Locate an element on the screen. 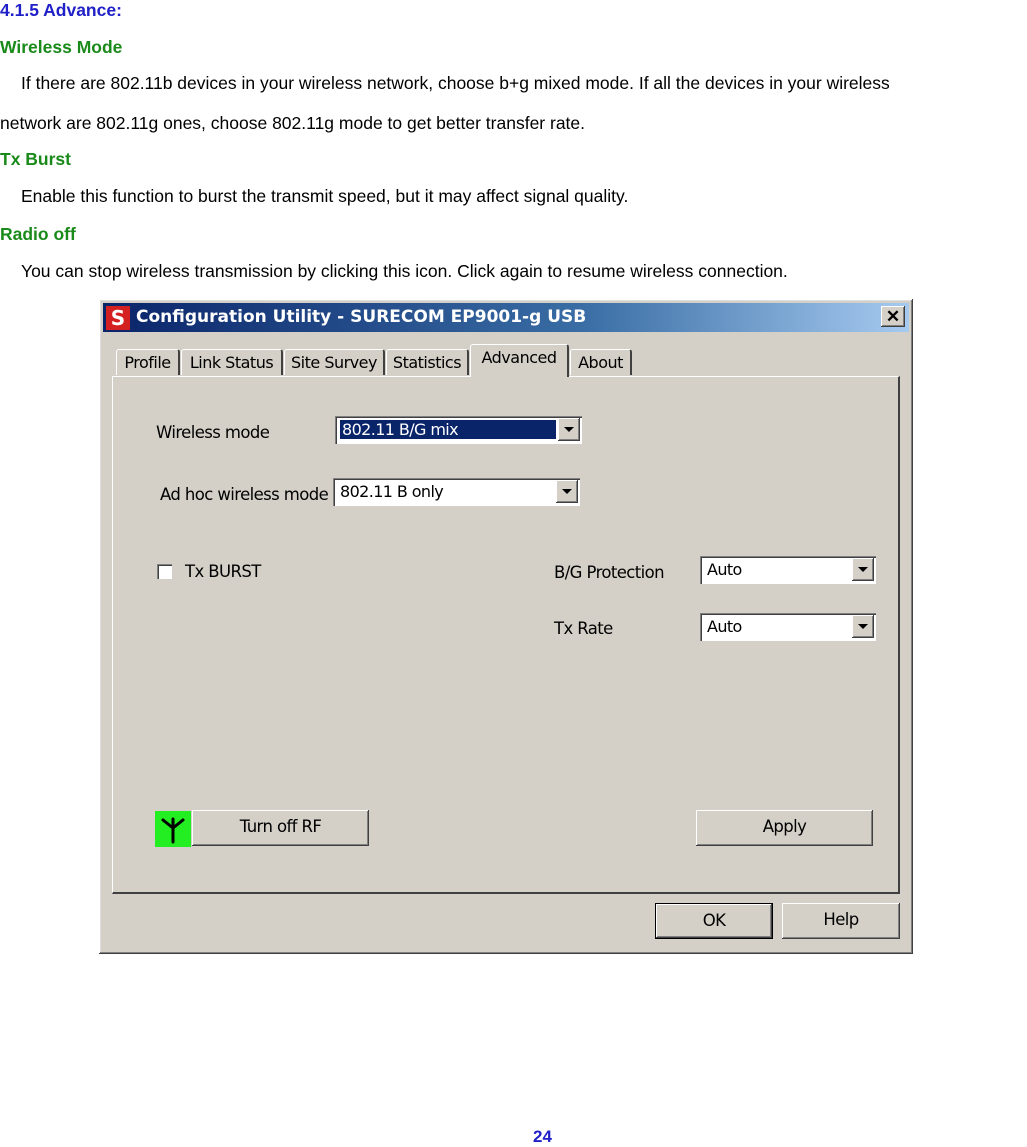 The image size is (1027, 1147). tx-rate-label: Tx Rate is located at coordinates (583, 628).